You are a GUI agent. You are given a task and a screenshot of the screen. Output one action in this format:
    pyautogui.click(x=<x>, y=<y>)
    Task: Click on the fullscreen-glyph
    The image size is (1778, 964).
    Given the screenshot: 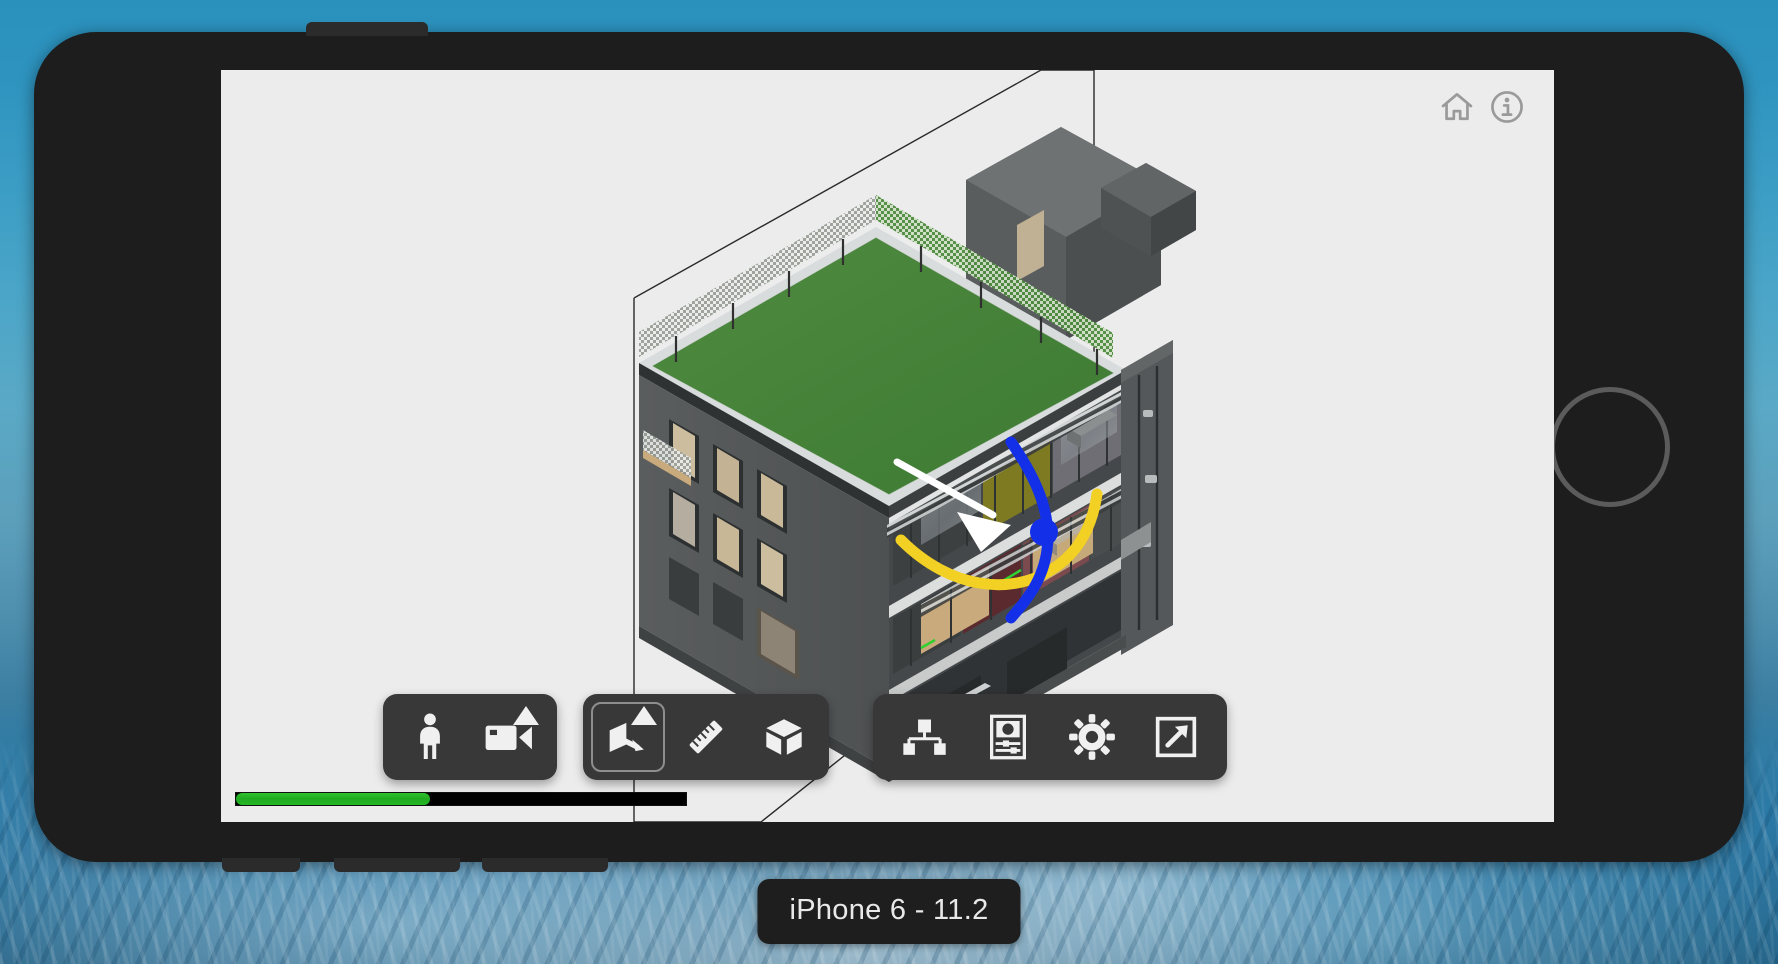 What is the action you would take?
    pyautogui.click(x=1176, y=737)
    